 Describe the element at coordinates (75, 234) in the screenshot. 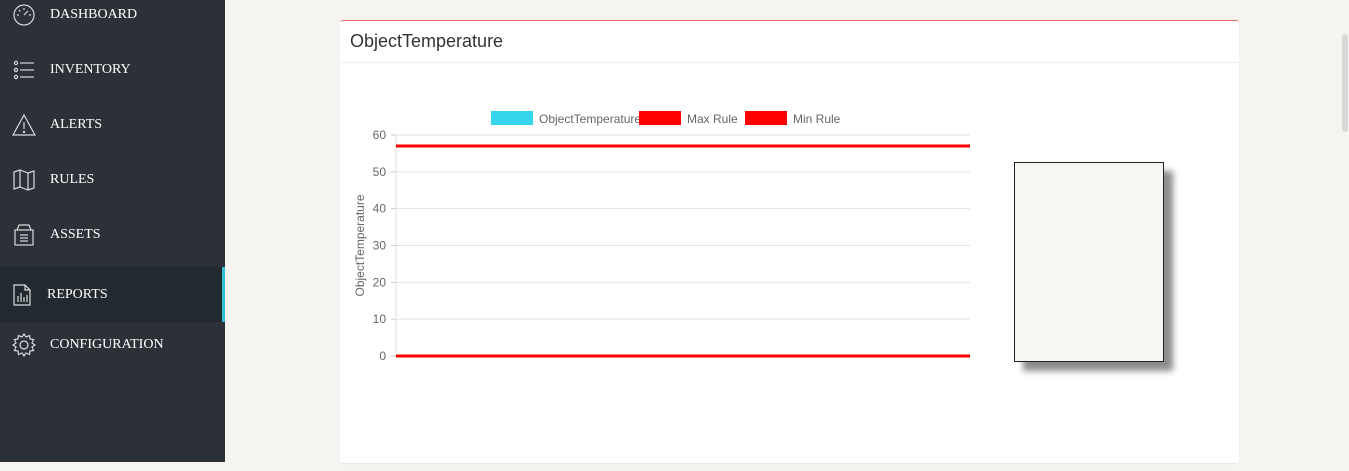

I see `sidebar-item-label: ASSETS` at that location.